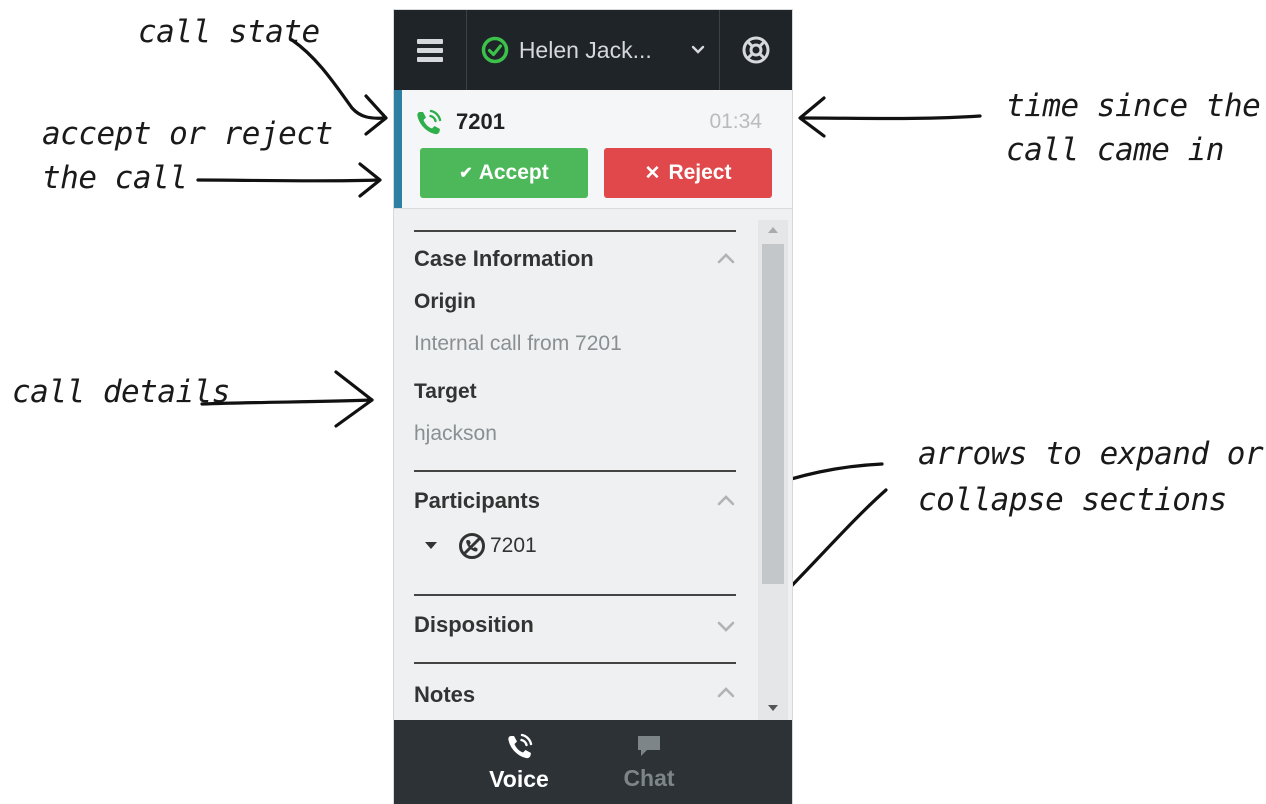  I want to click on annotation-accept-reject-line1: accept or reject, so click(187, 134).